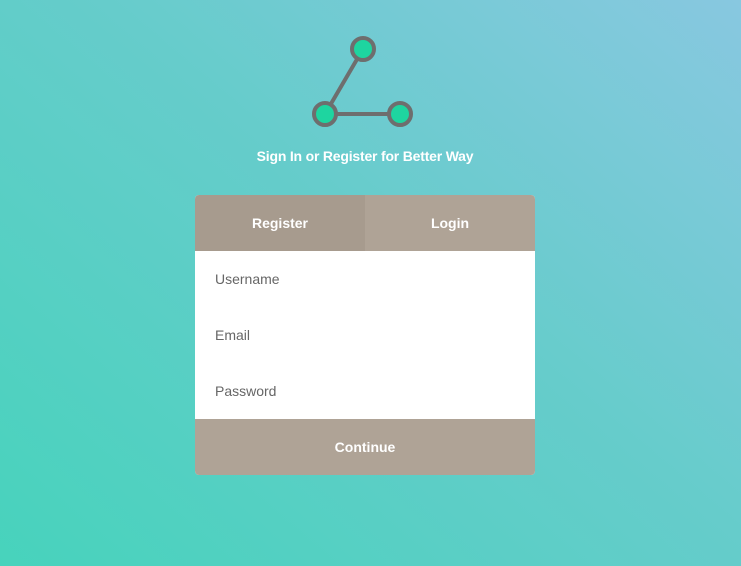 The height and width of the screenshot is (566, 741). Describe the element at coordinates (365, 156) in the screenshot. I see `tagline: Sign In or Register for Better Way` at that location.